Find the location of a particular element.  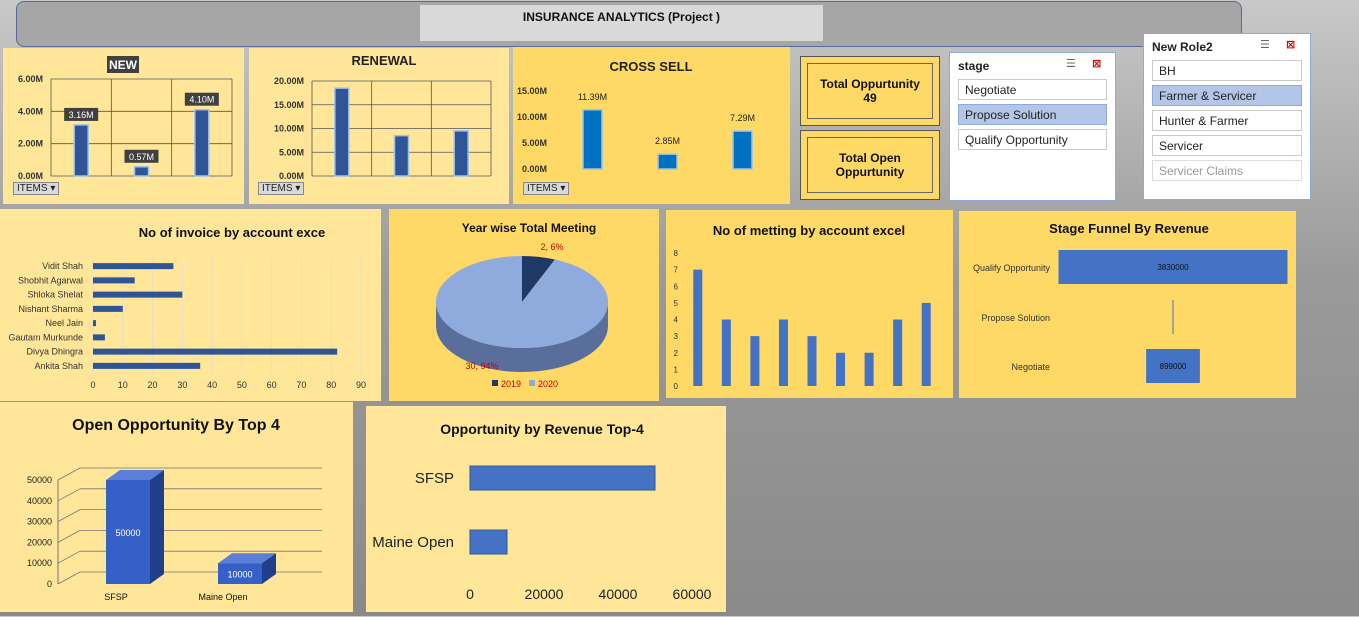

slicer-item: Hunter & Farmer is located at coordinates (1227, 120).